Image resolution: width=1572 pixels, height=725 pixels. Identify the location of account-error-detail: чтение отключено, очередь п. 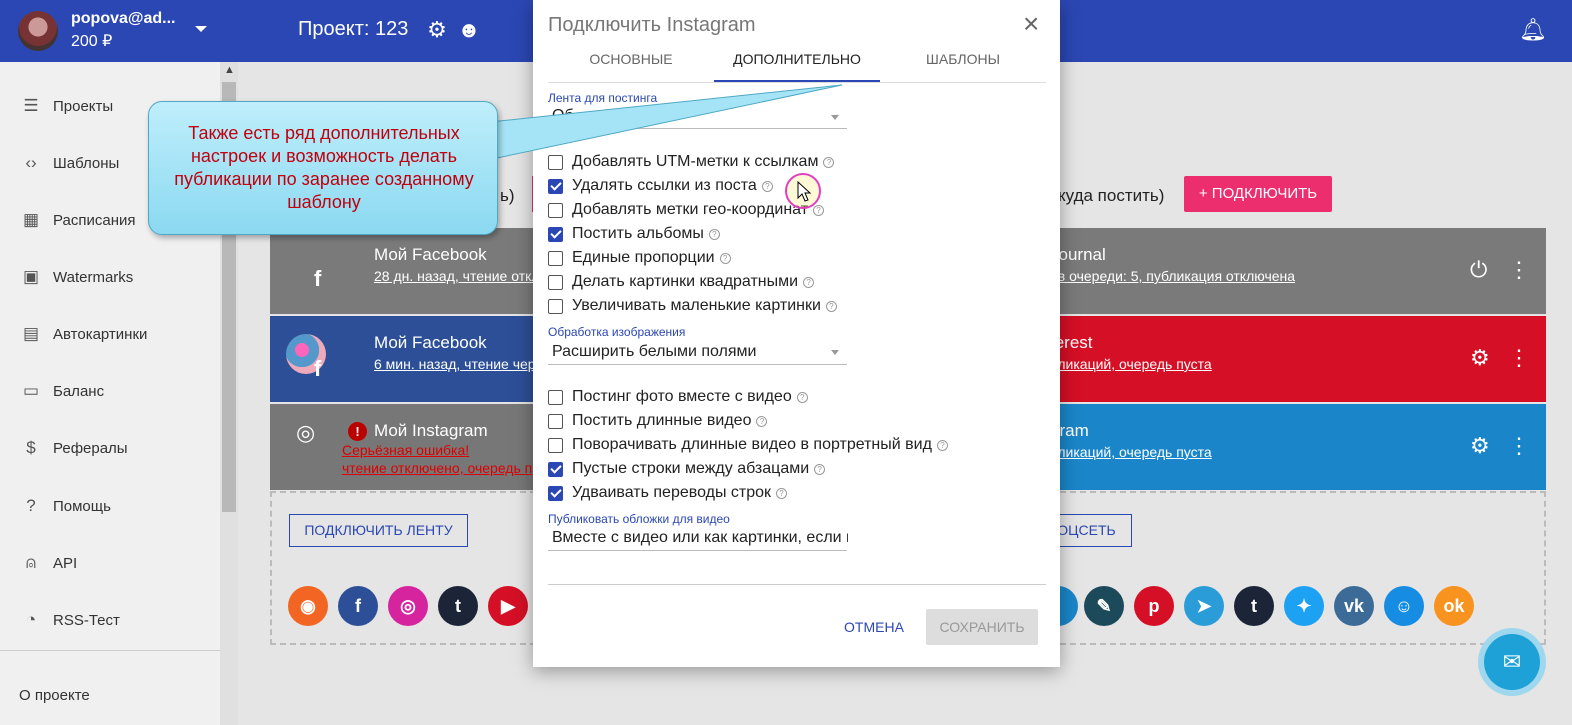
(437, 468).